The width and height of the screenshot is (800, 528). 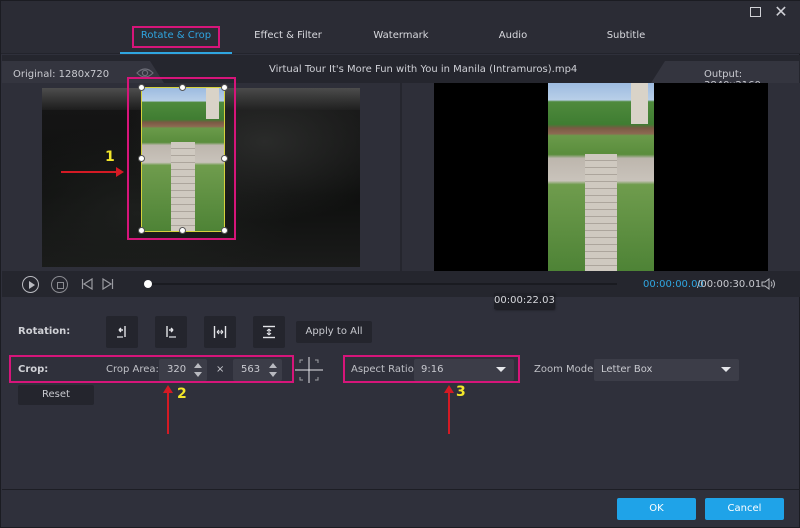 I want to click on crop-width-input: 320, so click(x=183, y=370).